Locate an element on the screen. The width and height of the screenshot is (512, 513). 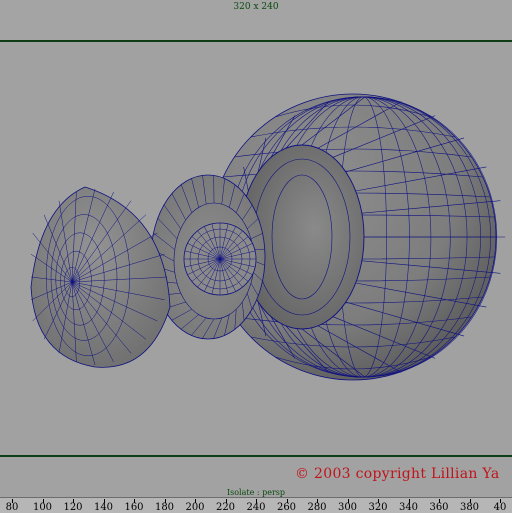
ruler-tick-label: 260 is located at coordinates (286, 507).